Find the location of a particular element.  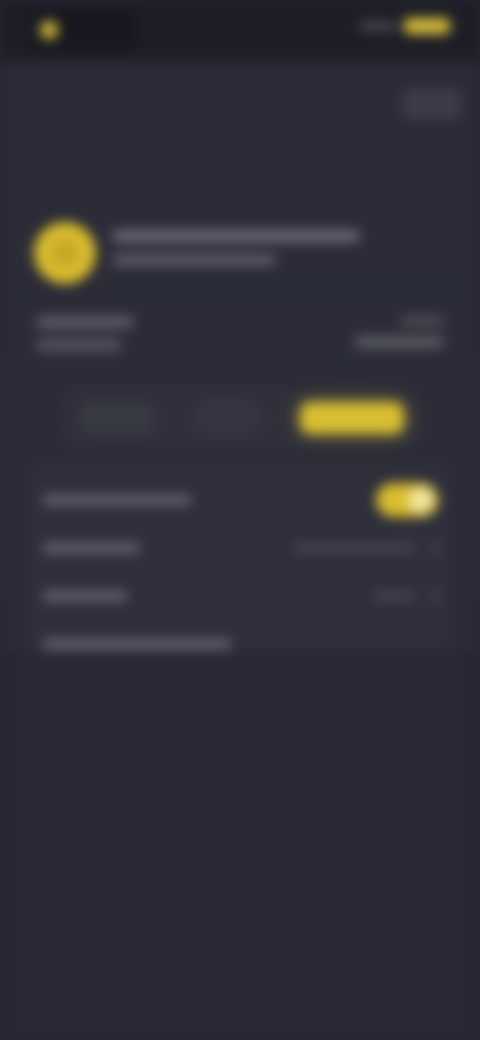

signal-dots-icon is located at coordinates (378, 26).